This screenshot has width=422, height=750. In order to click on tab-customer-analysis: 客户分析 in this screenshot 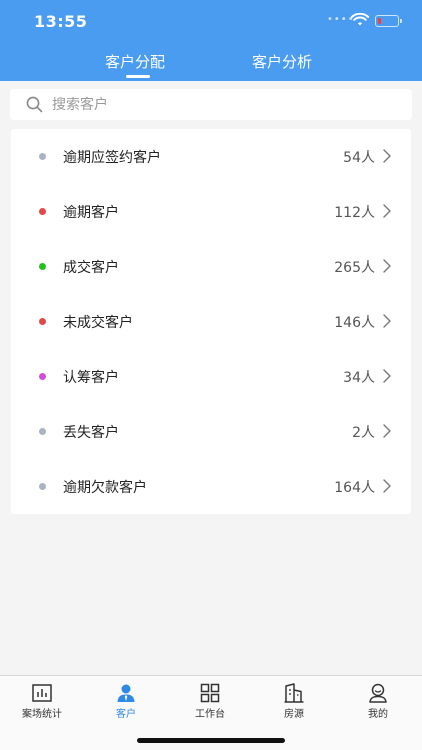, I will do `click(282, 61)`.